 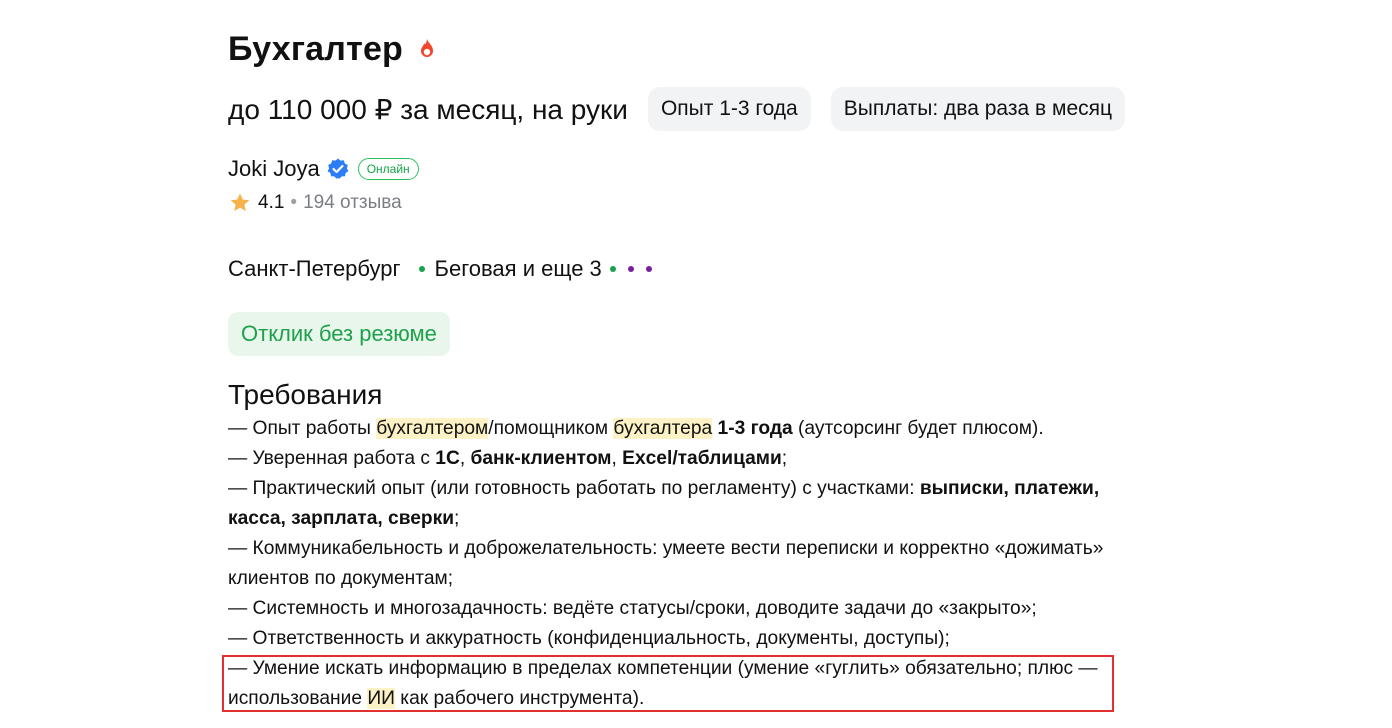 What do you see at coordinates (668, 683) in the screenshot?
I see `highlight-callout-box` at bounding box center [668, 683].